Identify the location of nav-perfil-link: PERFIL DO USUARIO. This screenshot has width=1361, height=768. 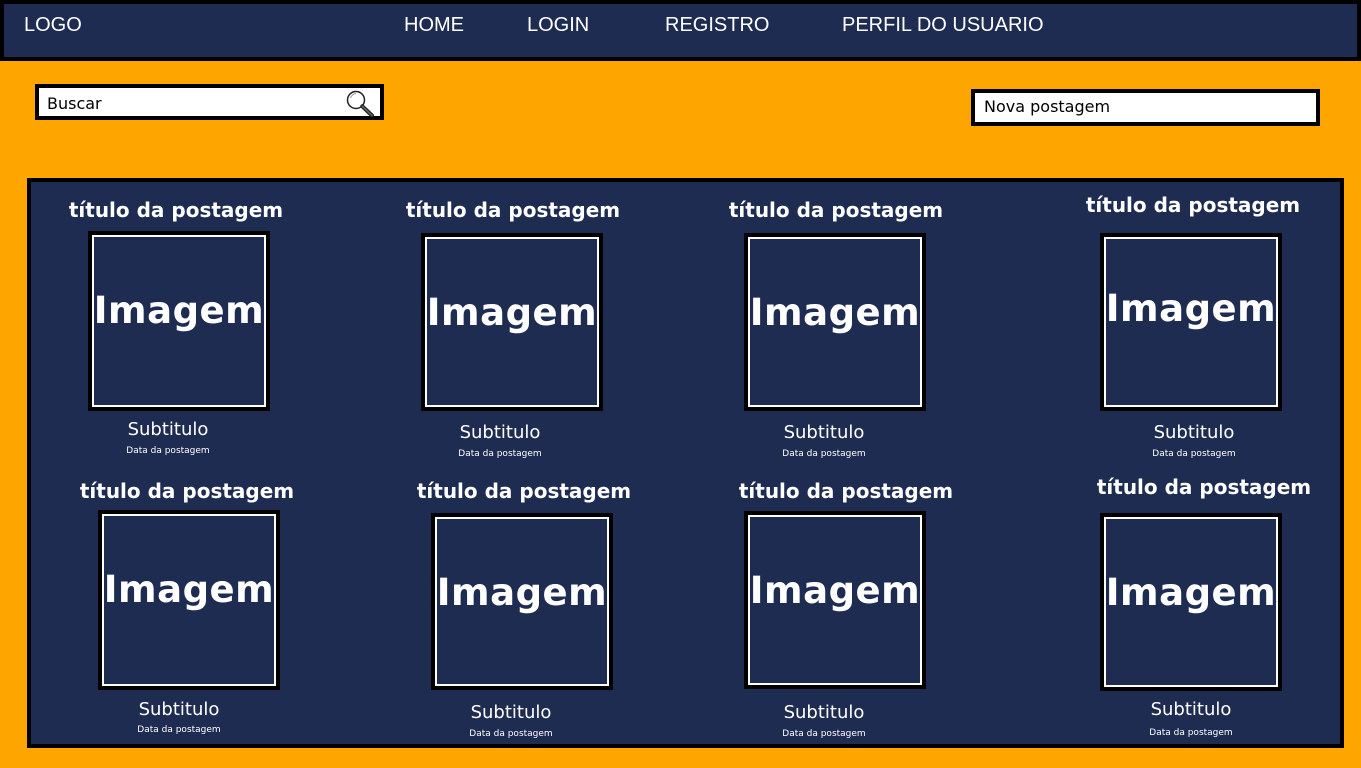
(943, 25).